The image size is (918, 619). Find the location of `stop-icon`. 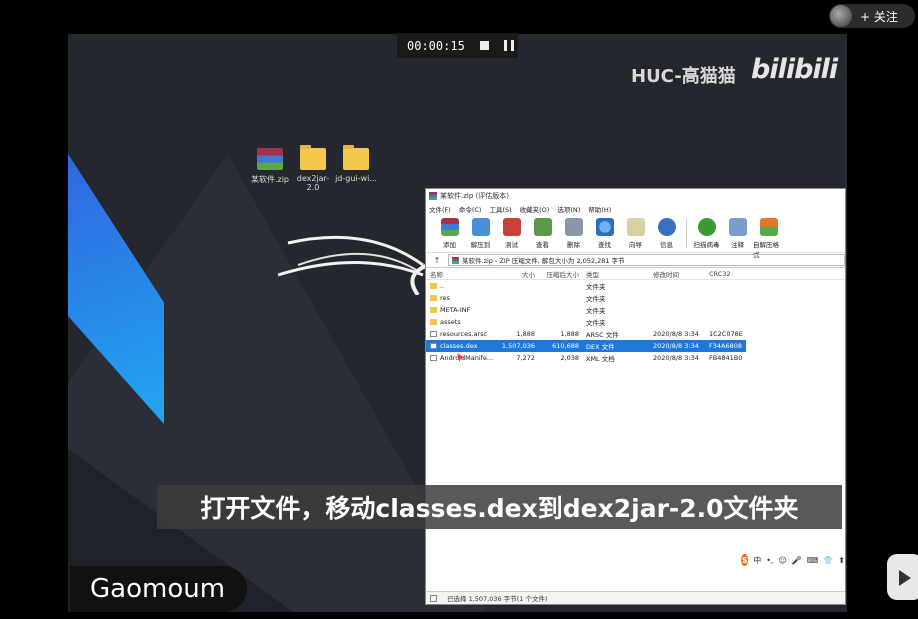

stop-icon is located at coordinates (484, 45).